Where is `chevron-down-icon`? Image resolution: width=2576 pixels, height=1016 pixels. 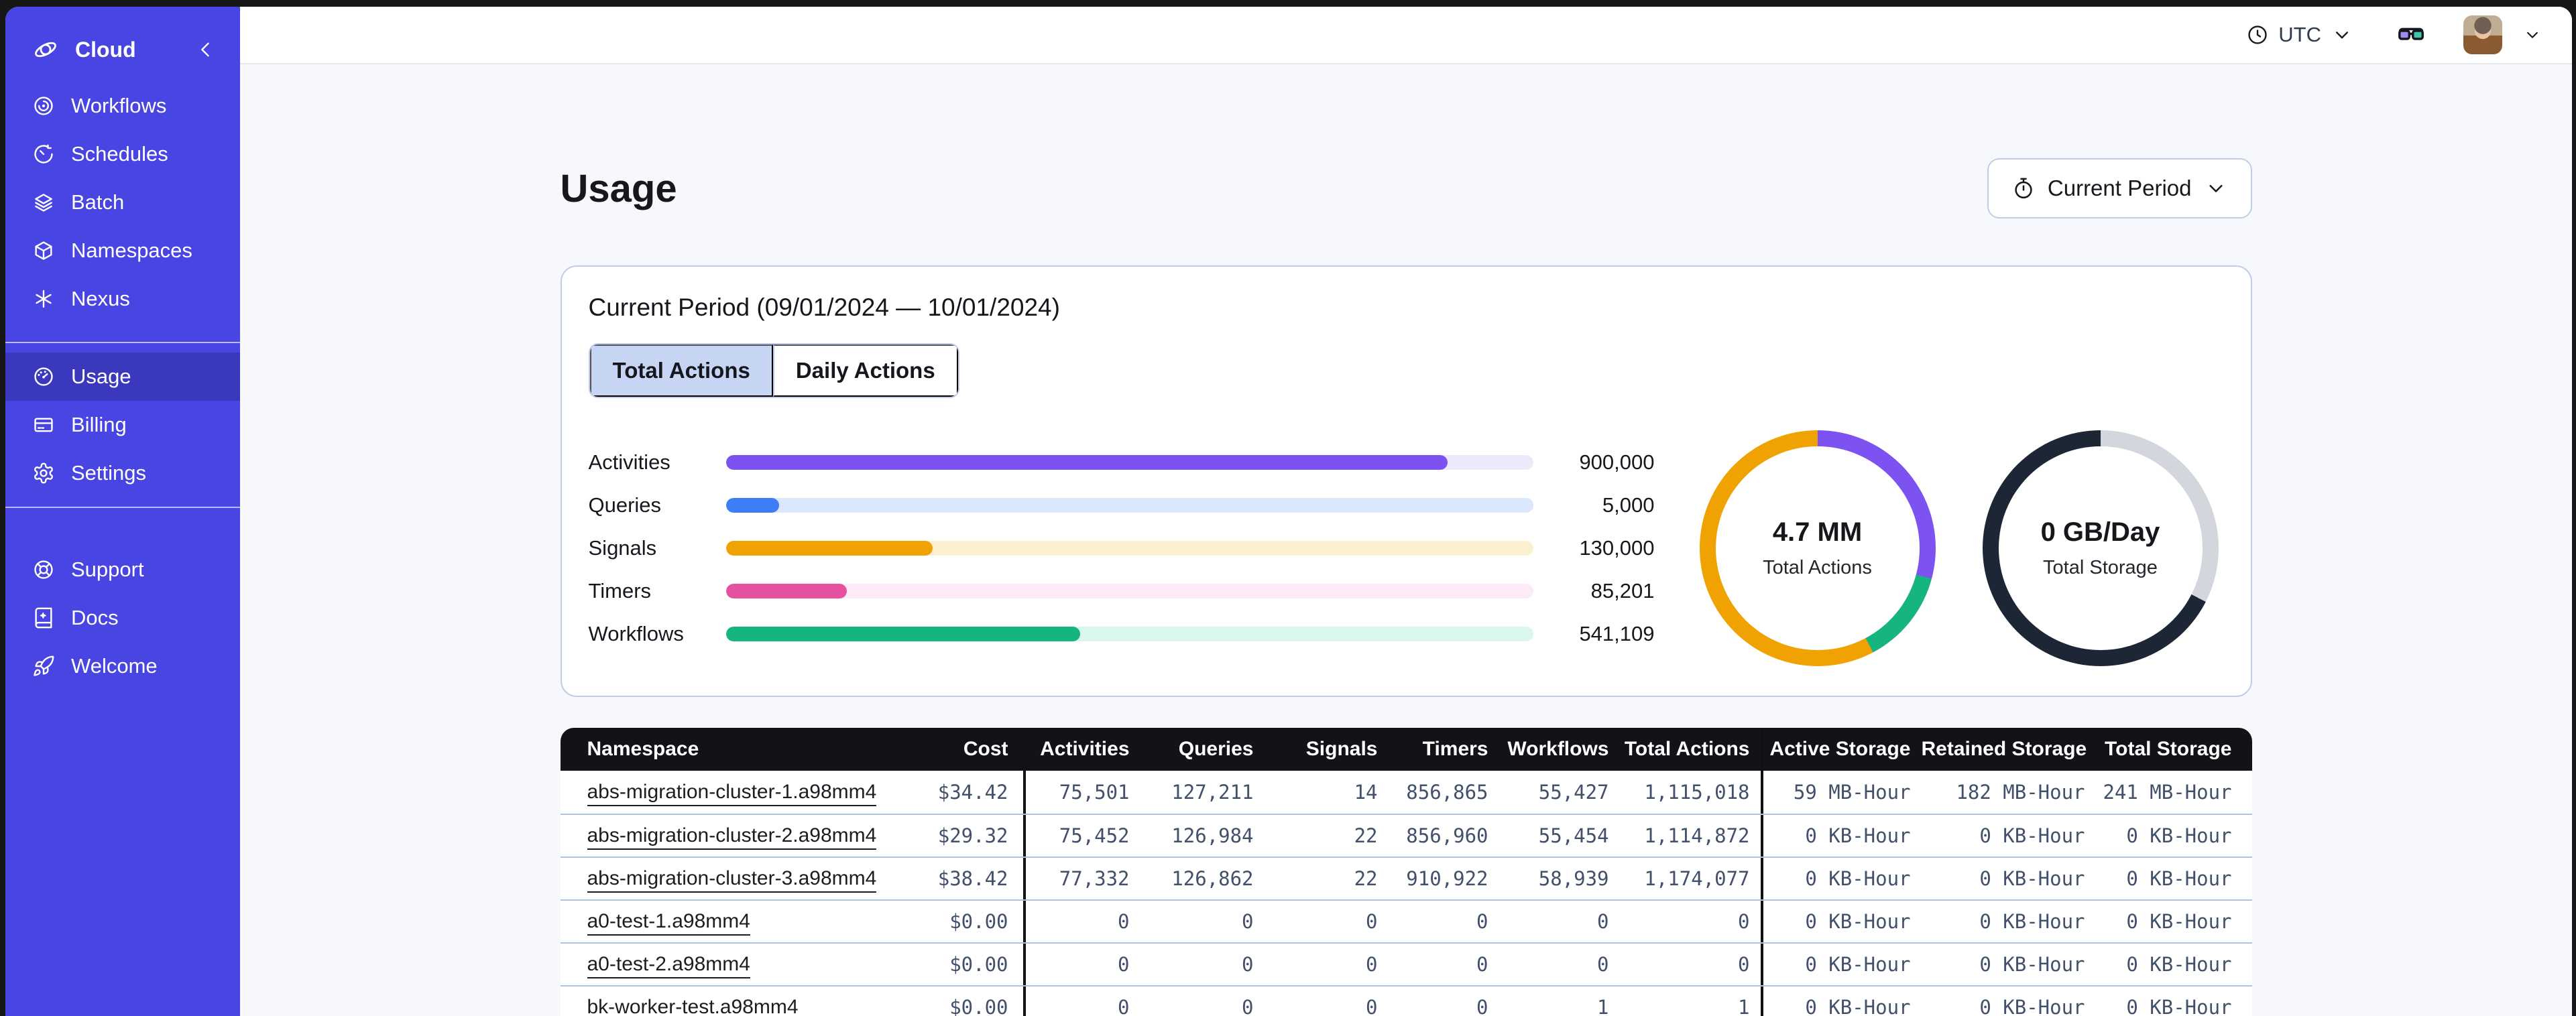 chevron-down-icon is located at coordinates (2342, 34).